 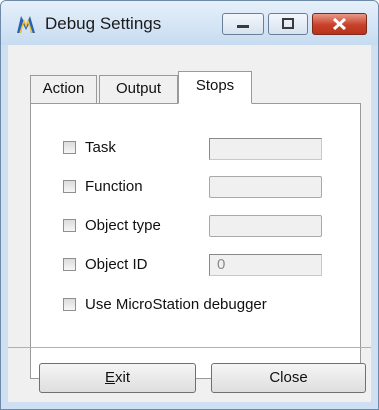 I want to click on maximize-icon, so click(x=288, y=23).